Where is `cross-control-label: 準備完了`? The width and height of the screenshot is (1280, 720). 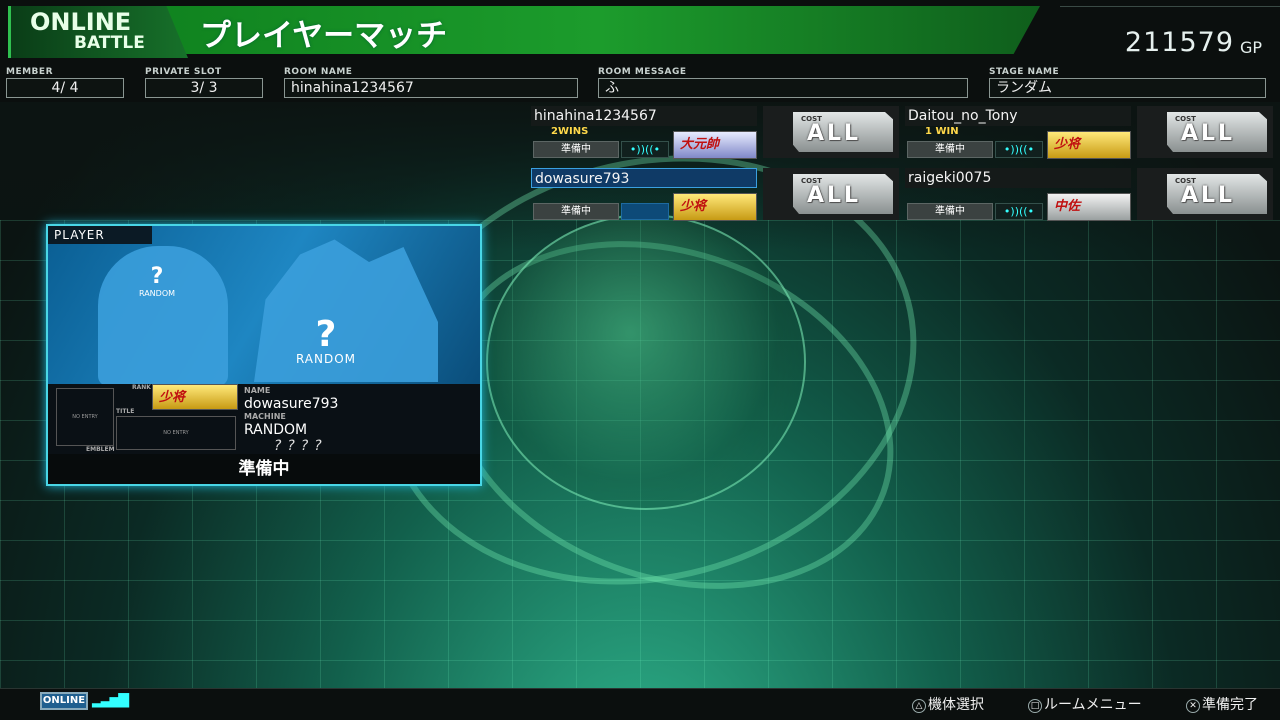
cross-control-label: 準備完了 is located at coordinates (1230, 705).